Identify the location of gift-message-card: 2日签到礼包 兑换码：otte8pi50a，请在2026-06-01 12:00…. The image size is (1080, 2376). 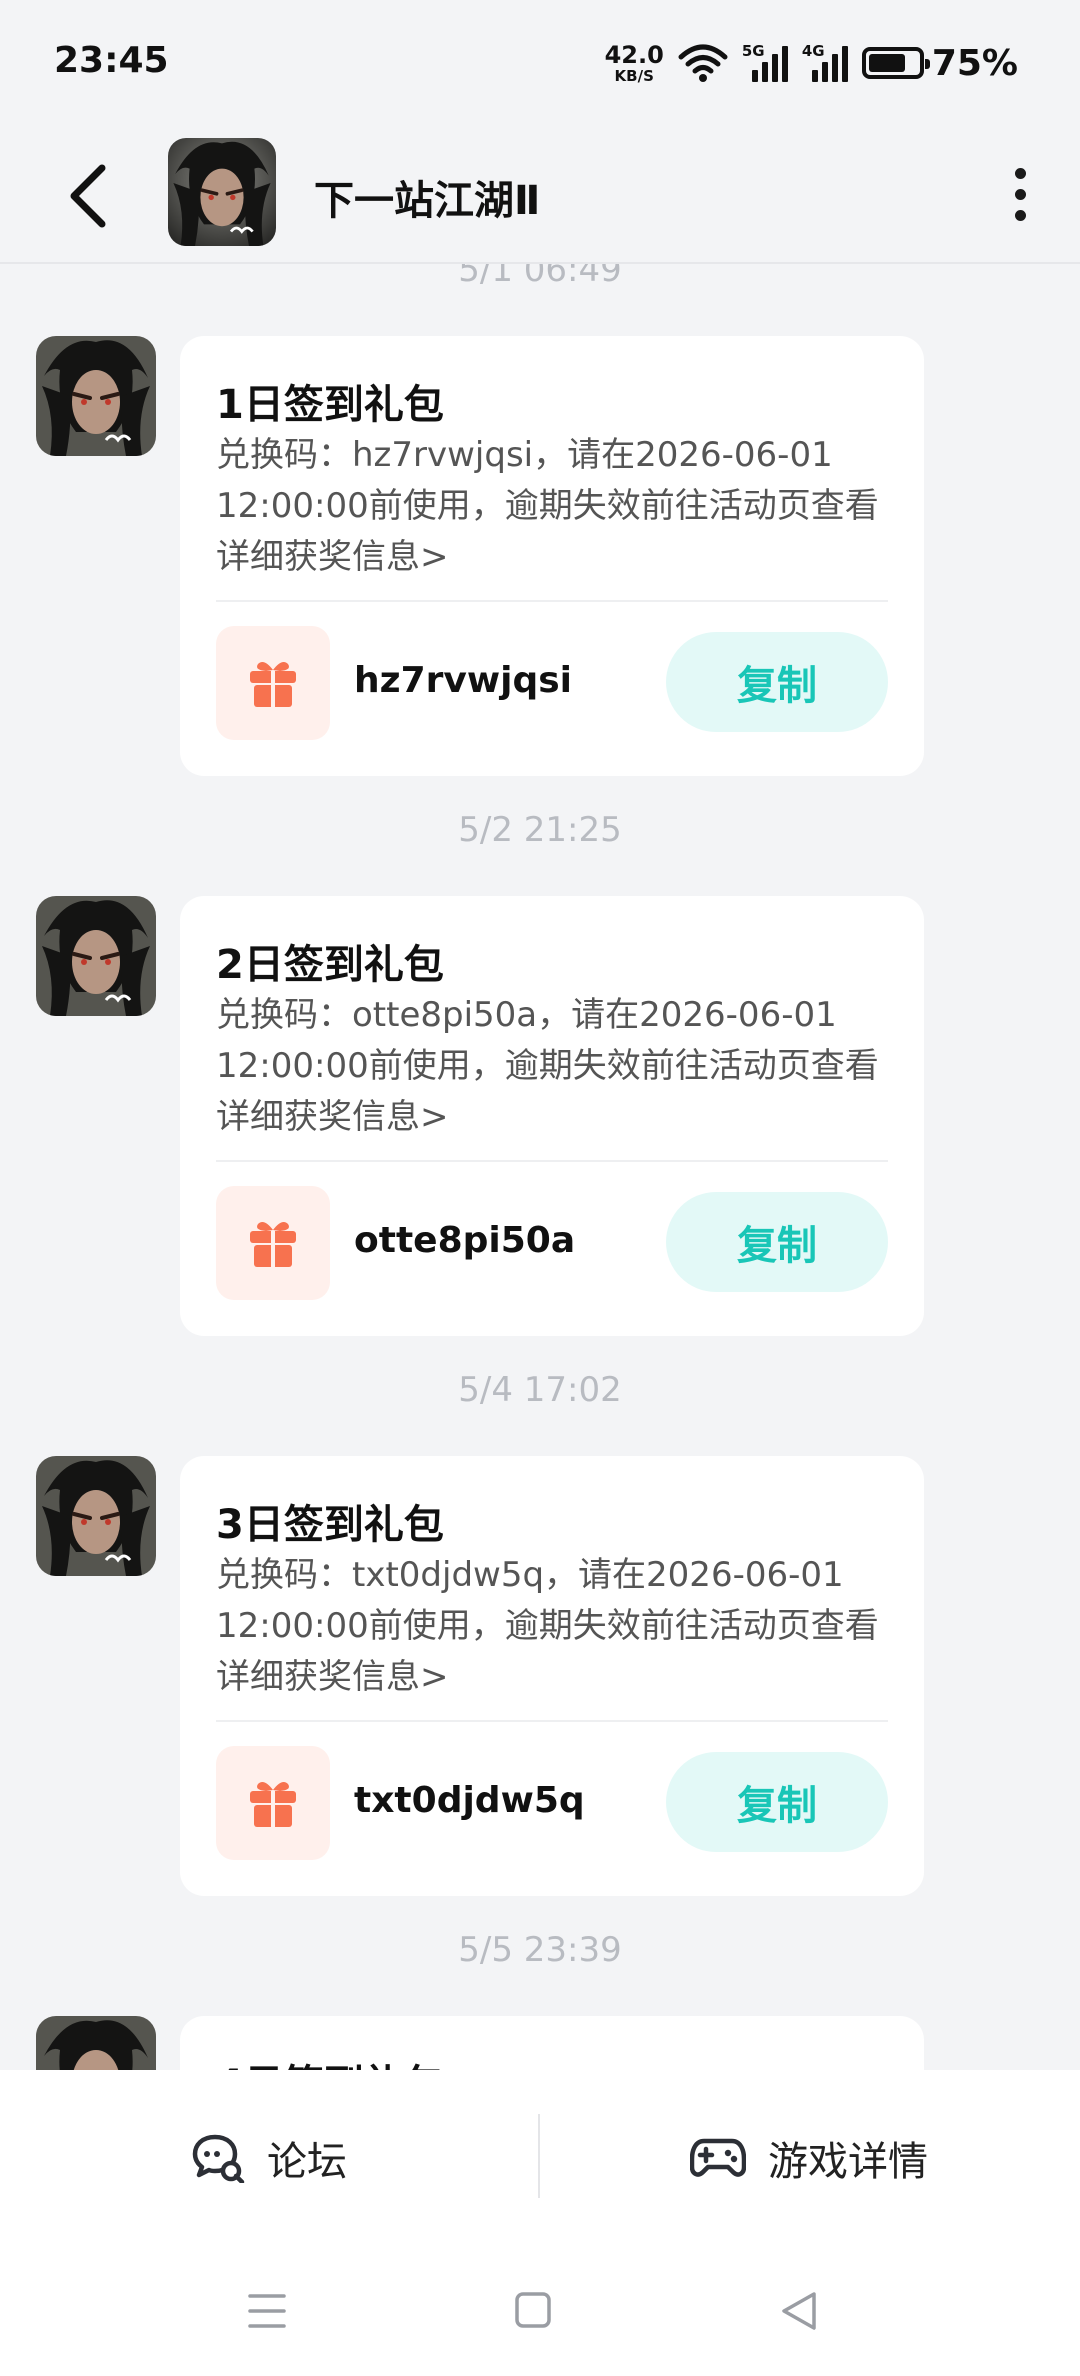
(552, 1116).